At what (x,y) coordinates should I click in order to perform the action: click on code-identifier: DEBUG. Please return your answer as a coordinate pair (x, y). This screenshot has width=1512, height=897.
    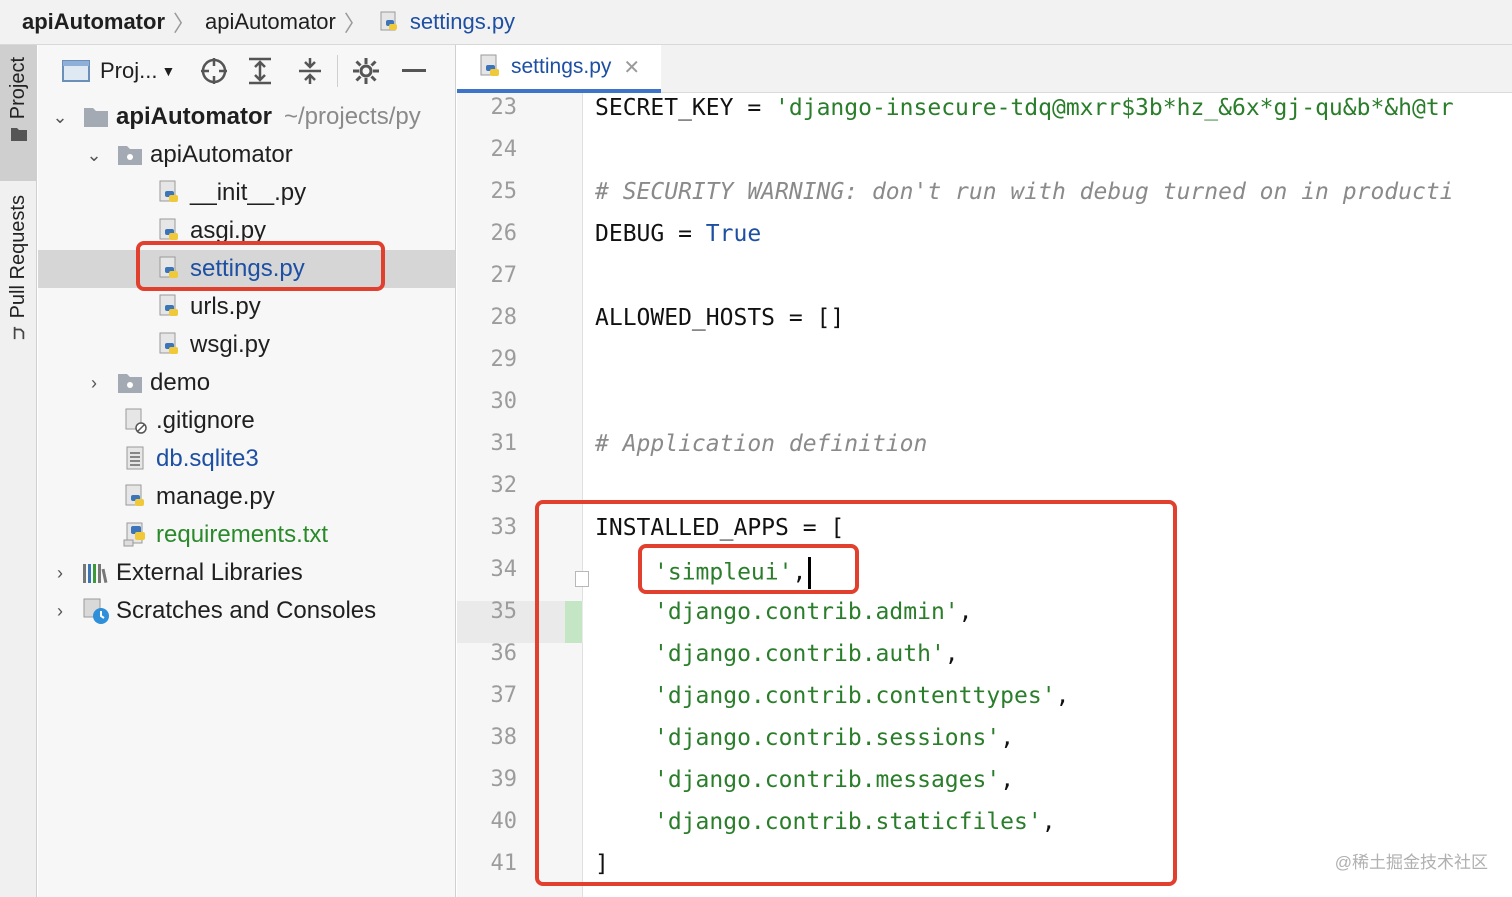
    Looking at the image, I should click on (630, 234).